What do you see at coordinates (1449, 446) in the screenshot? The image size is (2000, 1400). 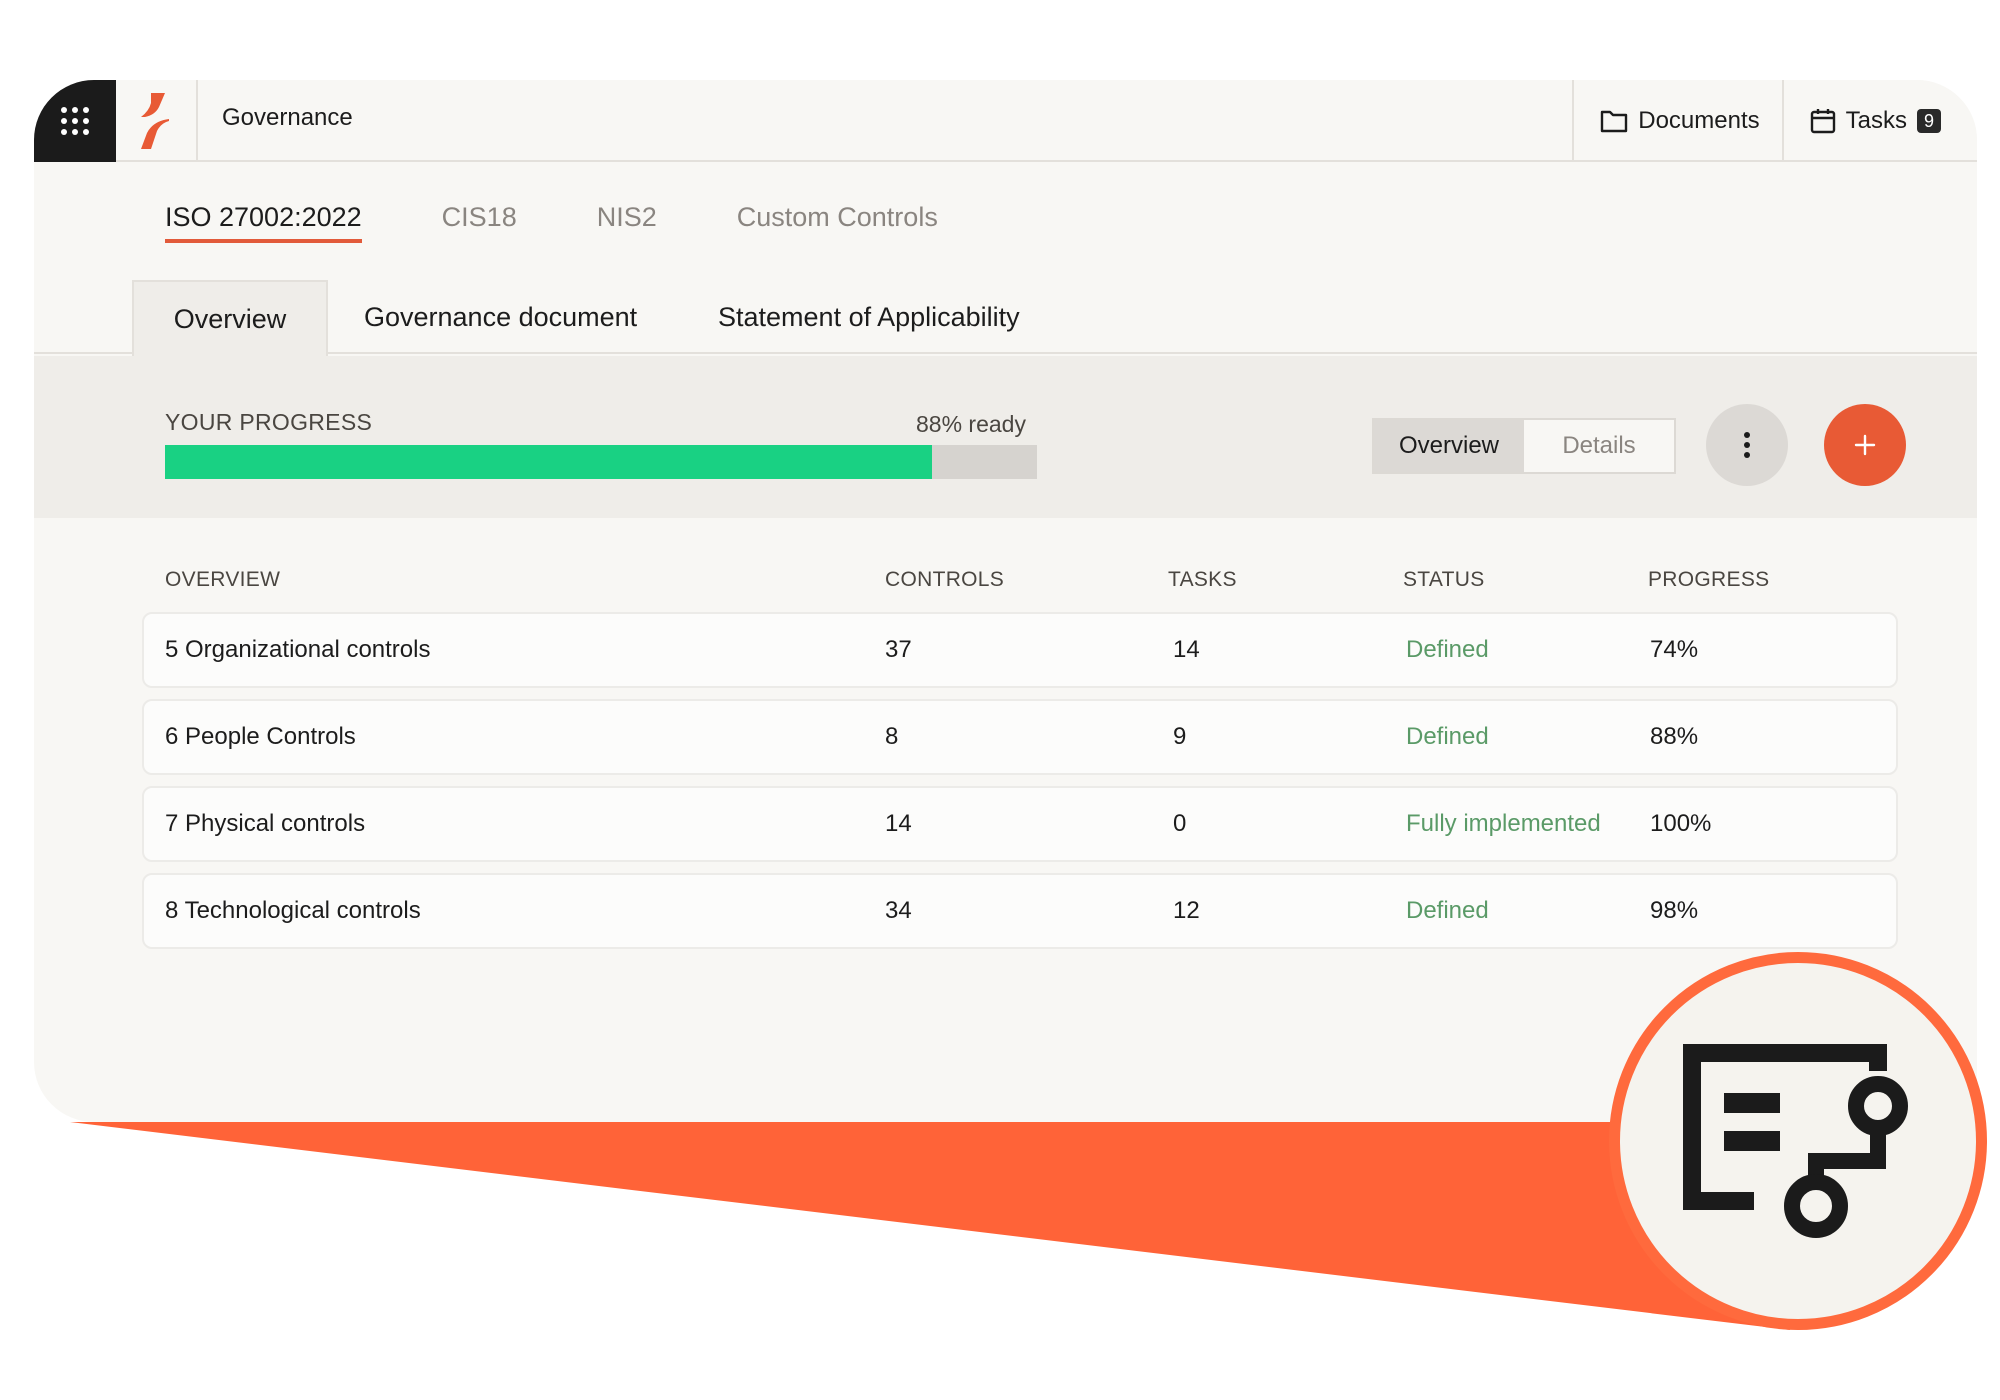 I see `toggle-overview: Overview` at bounding box center [1449, 446].